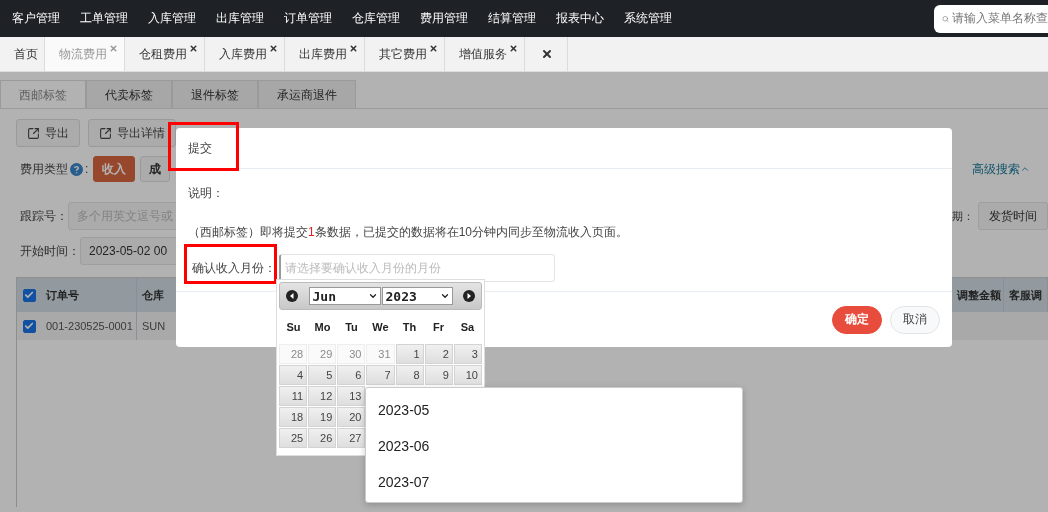 Image resolution: width=1048 pixels, height=512 pixels. What do you see at coordinates (351, 327) in the screenshot?
I see `weekday-label: Tu` at bounding box center [351, 327].